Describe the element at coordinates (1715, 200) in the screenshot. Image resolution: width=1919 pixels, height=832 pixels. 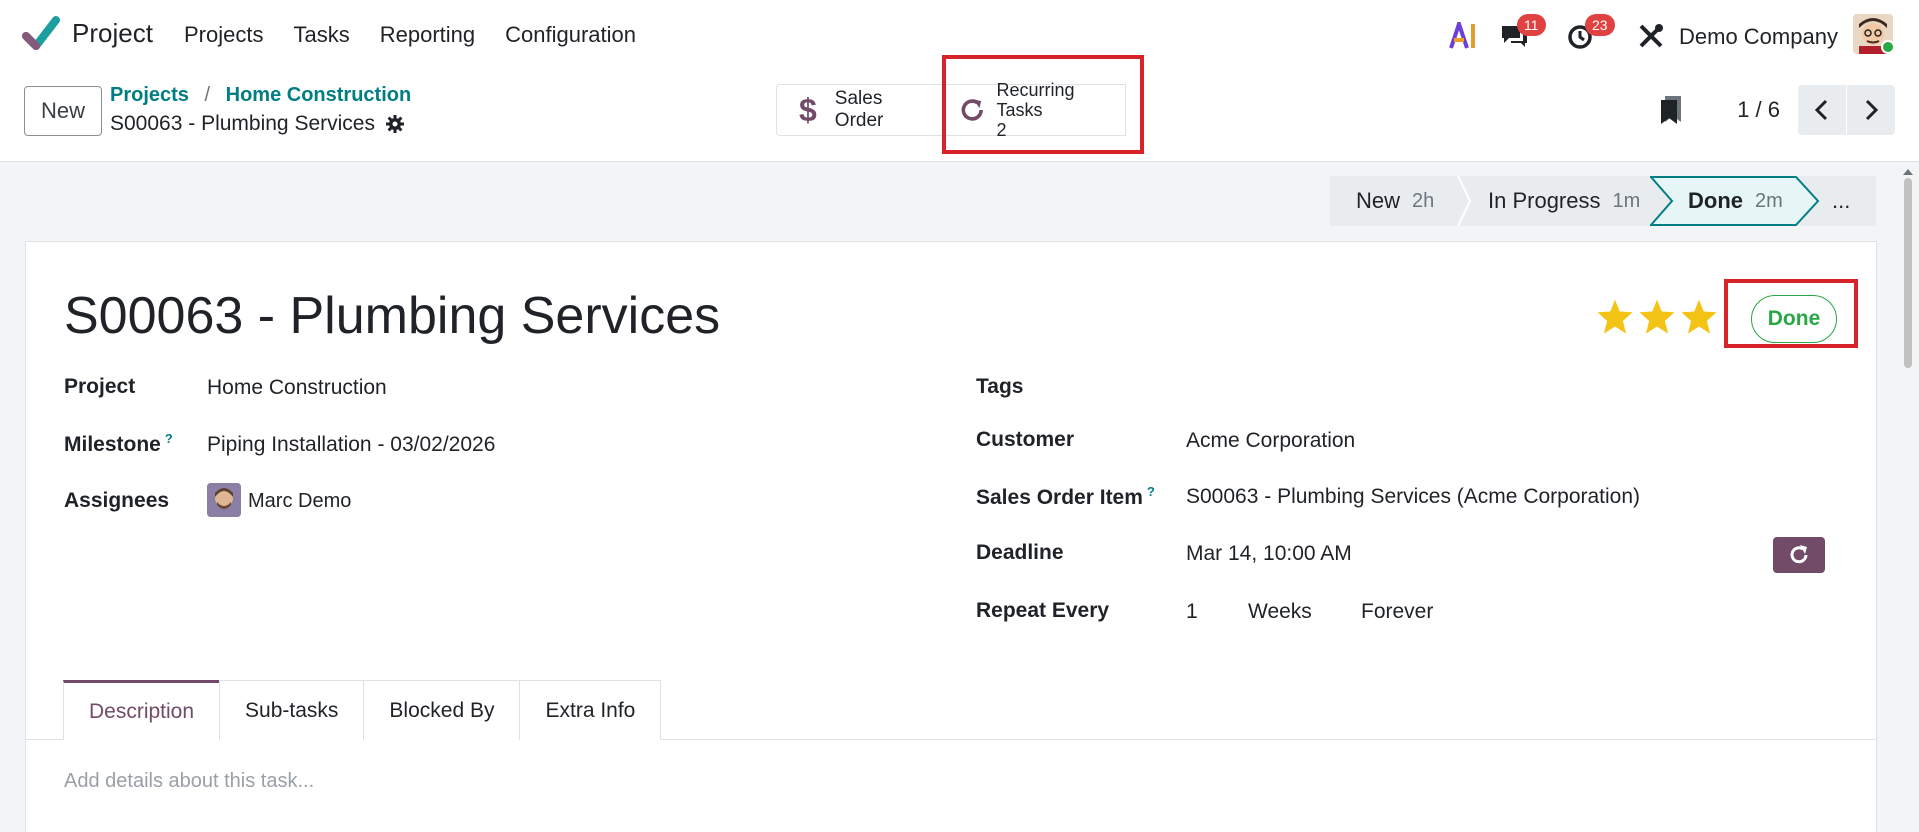
I see `stage-done-label: Done` at that location.